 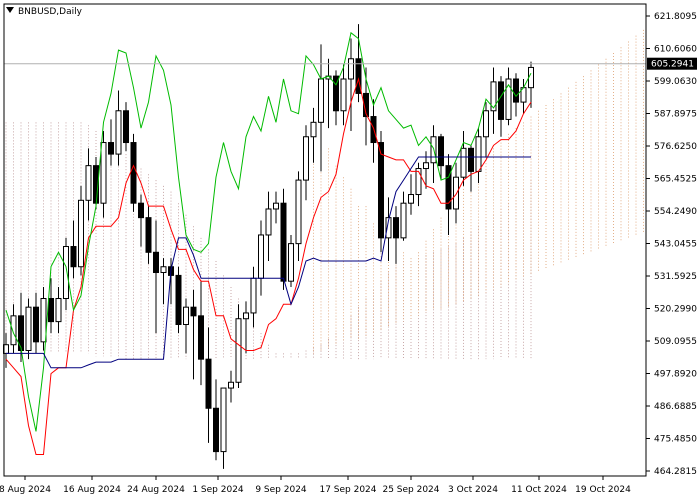 I want to click on y-tick-label: 464.2815, so click(x=675, y=472).